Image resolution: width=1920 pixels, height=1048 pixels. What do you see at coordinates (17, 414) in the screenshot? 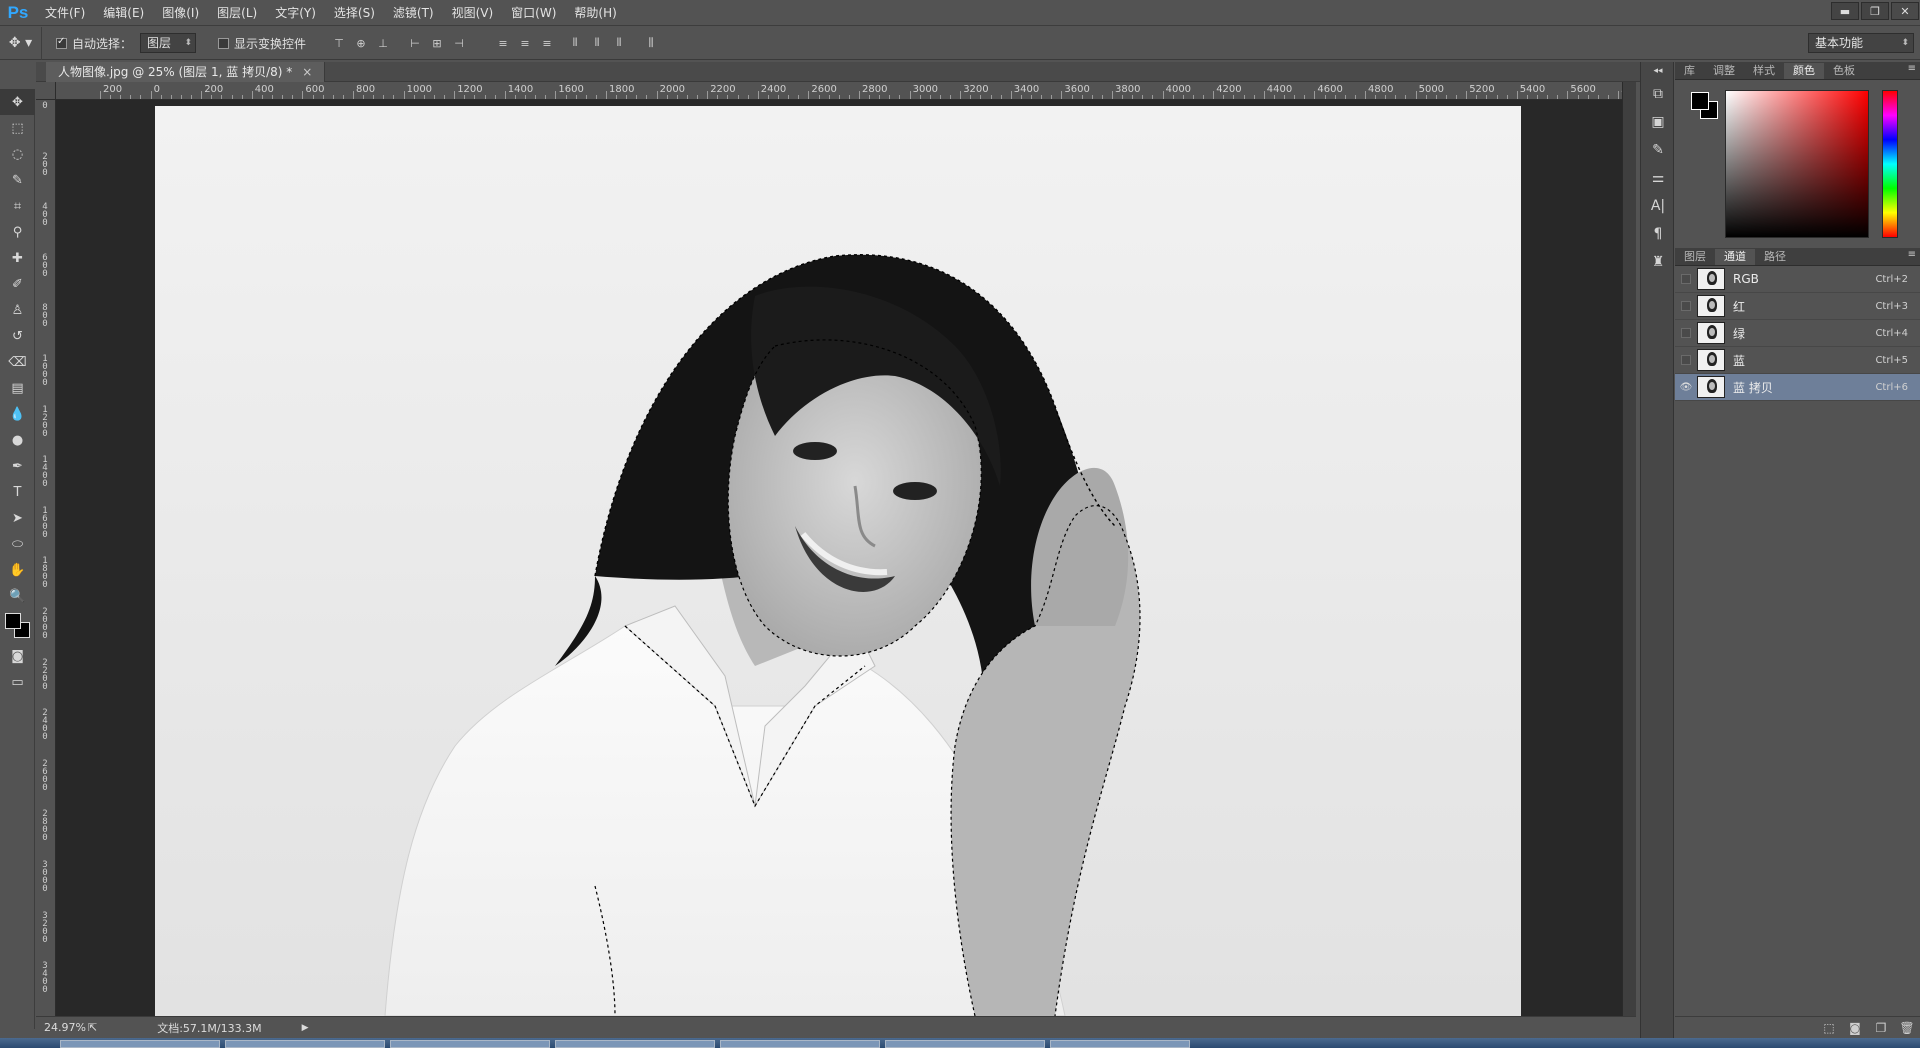
I see `blur-tool-icon: 💧` at bounding box center [17, 414].